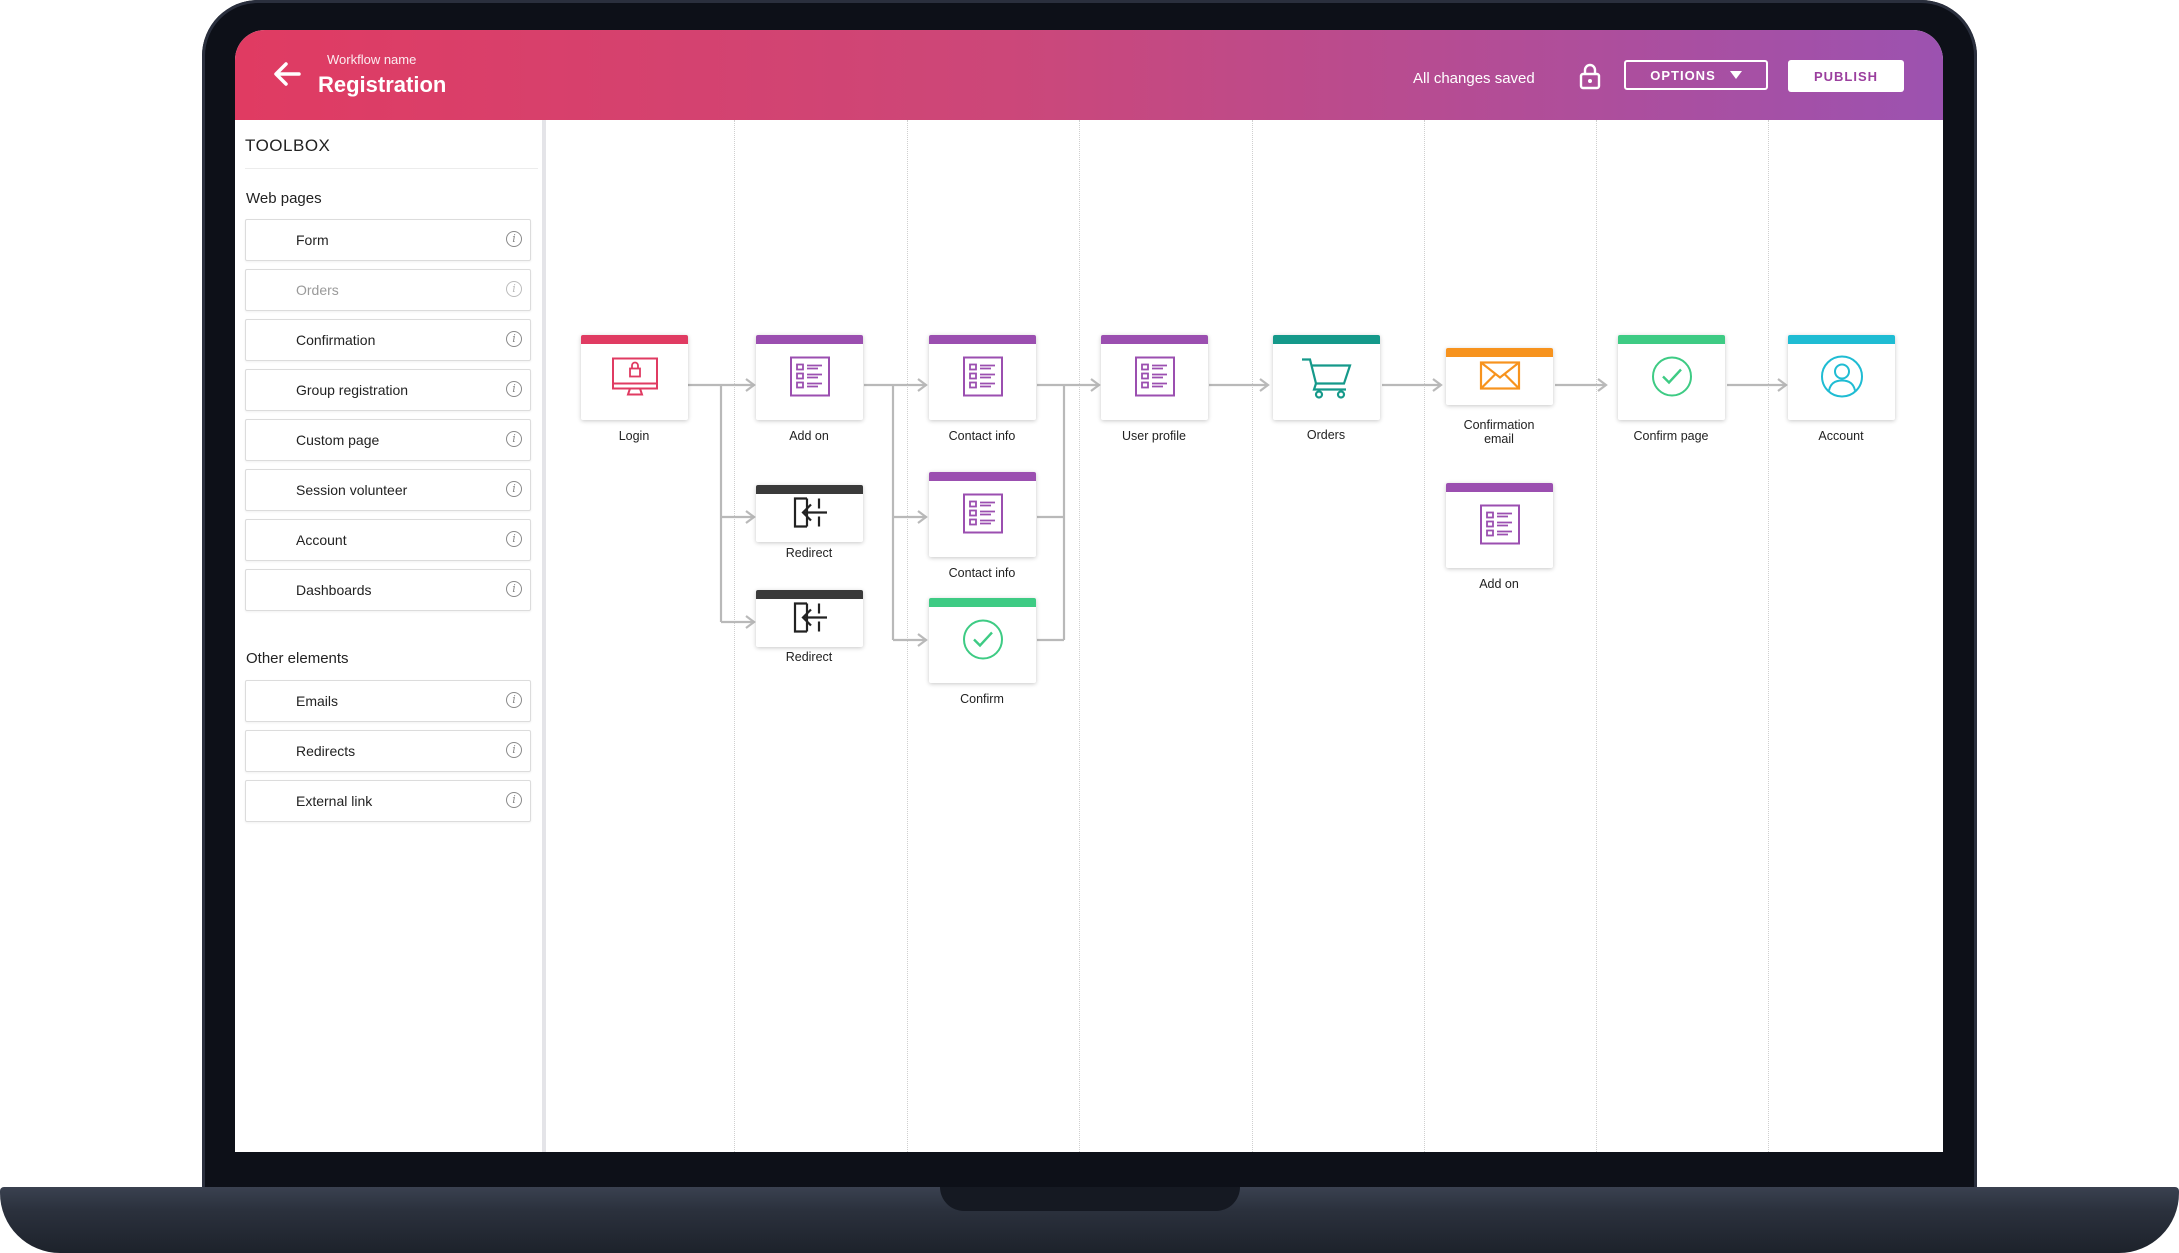  What do you see at coordinates (1841, 436) in the screenshot?
I see `workflow-node-label: Account` at bounding box center [1841, 436].